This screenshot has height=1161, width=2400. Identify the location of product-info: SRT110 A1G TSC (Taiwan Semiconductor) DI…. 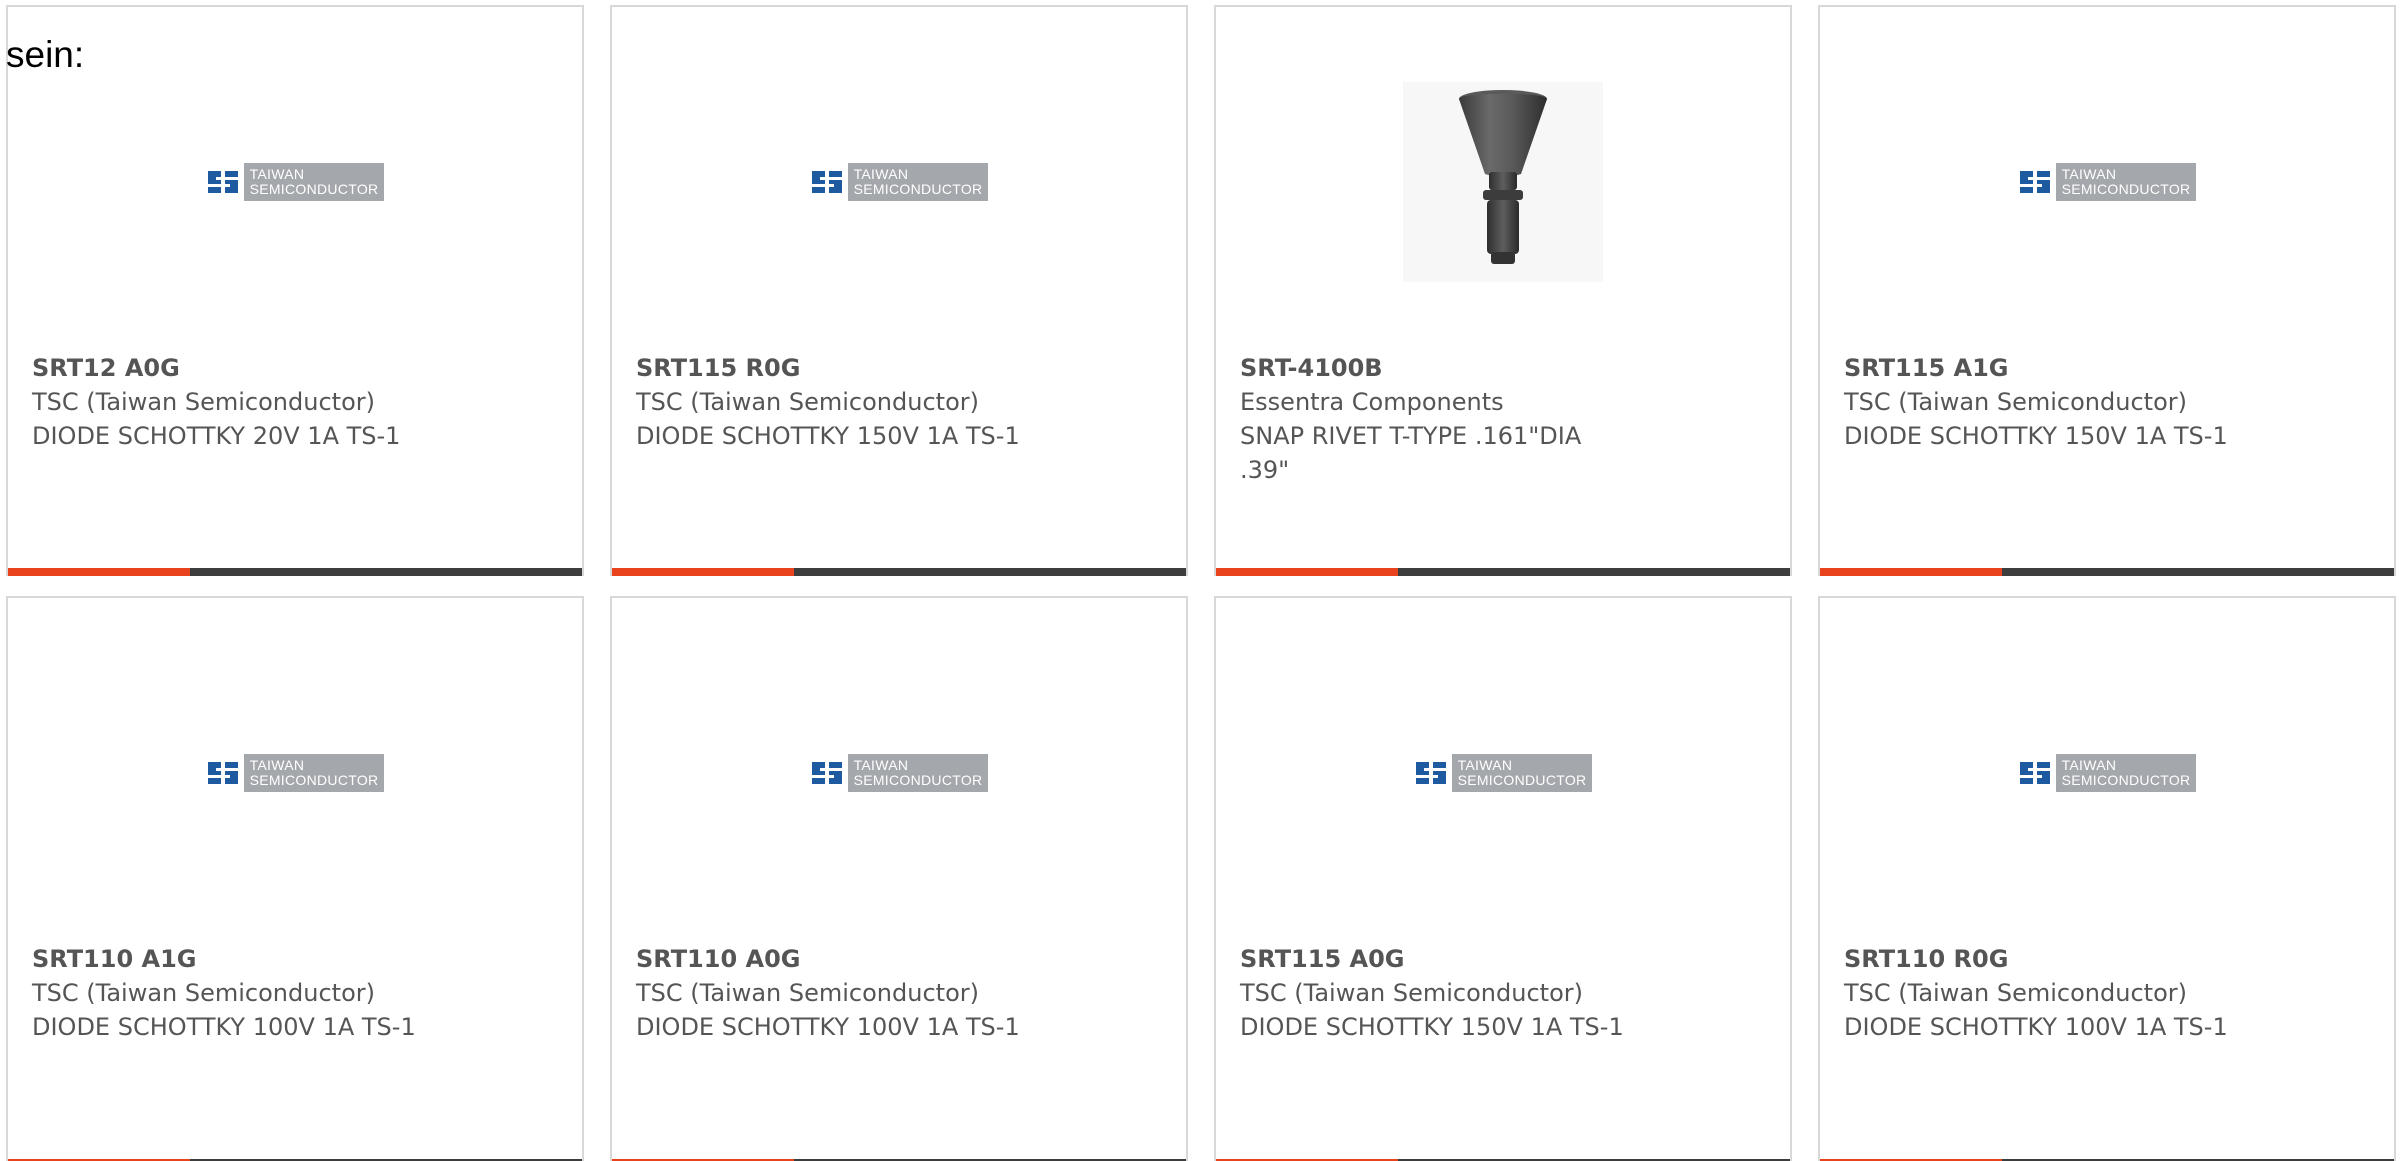
(227, 993).